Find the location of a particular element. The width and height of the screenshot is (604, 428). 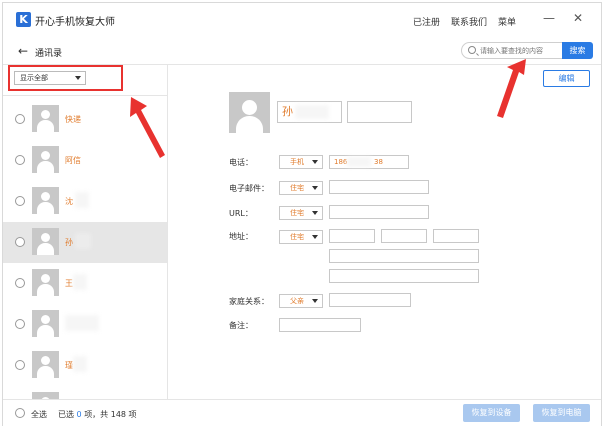

nav-row: ← 通讯录 搜索 is located at coordinates (302, 51).